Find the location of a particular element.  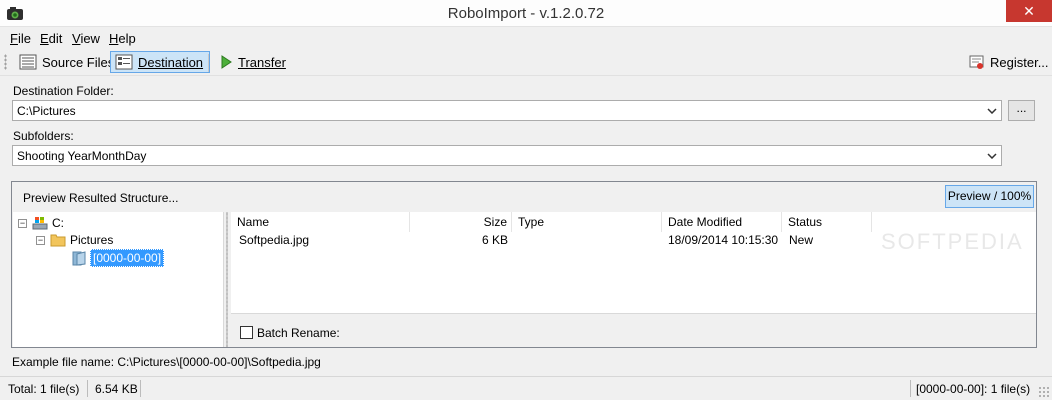

register-certificate-icon is located at coordinates (976, 62).